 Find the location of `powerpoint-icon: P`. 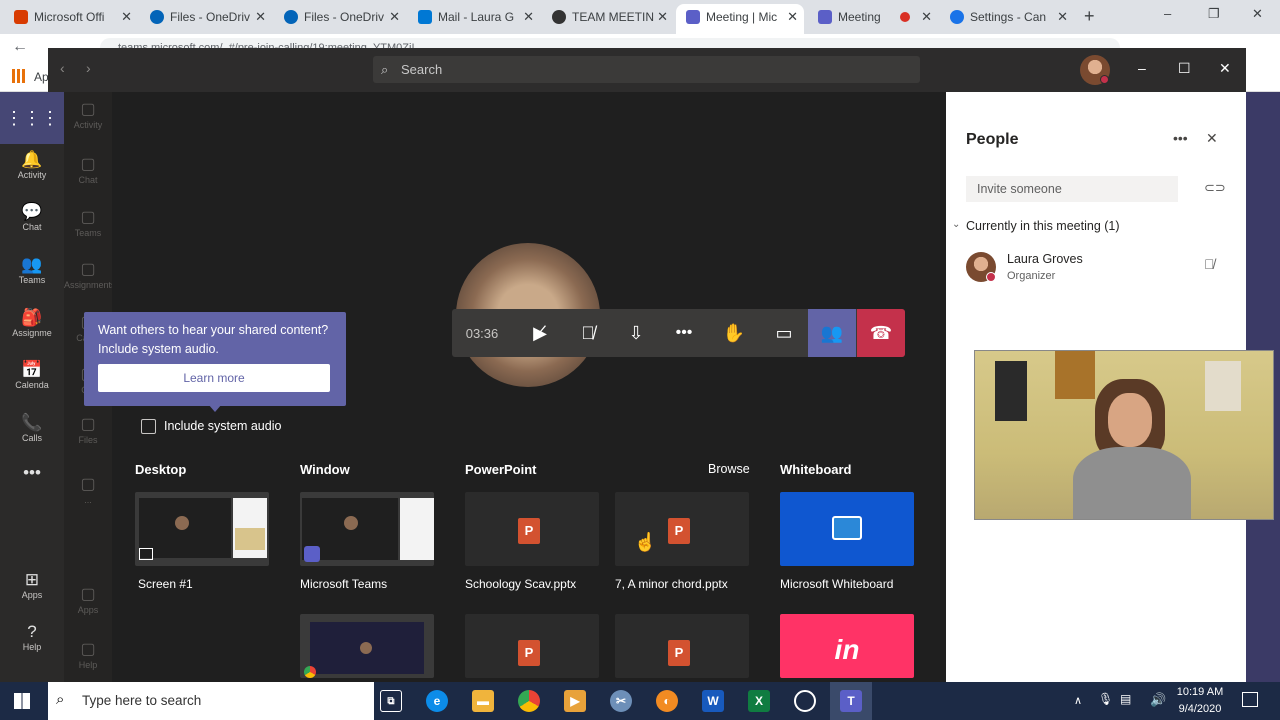

powerpoint-icon: P is located at coordinates (679, 653).